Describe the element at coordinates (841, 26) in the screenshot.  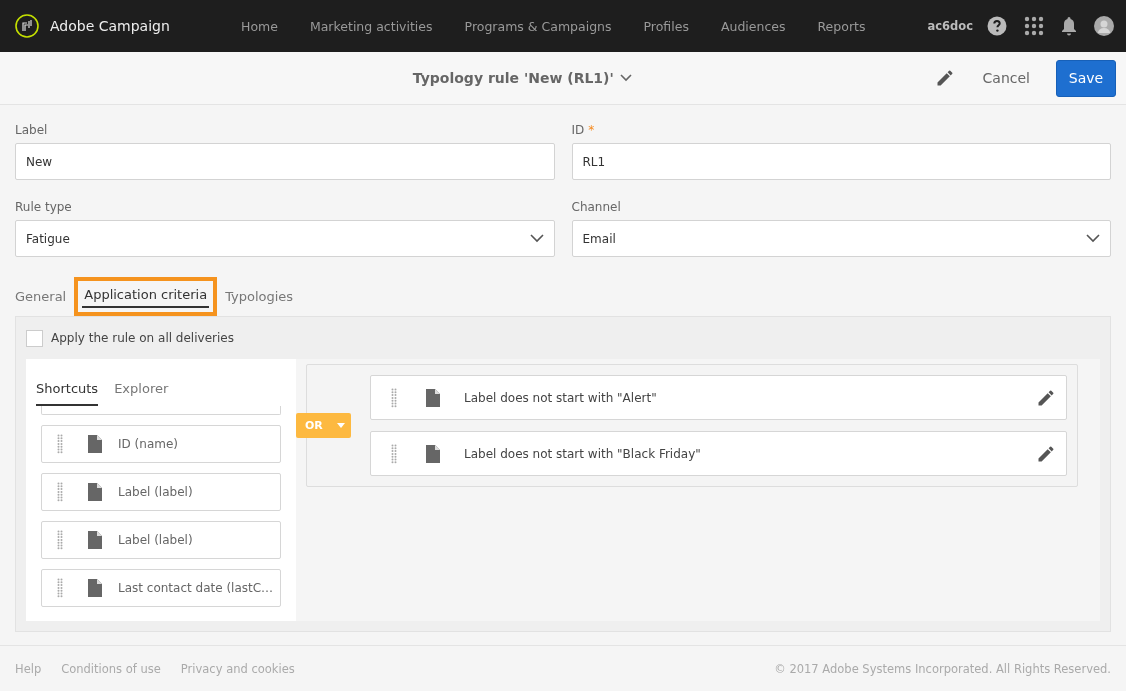
I see `nav-link: Reports` at that location.